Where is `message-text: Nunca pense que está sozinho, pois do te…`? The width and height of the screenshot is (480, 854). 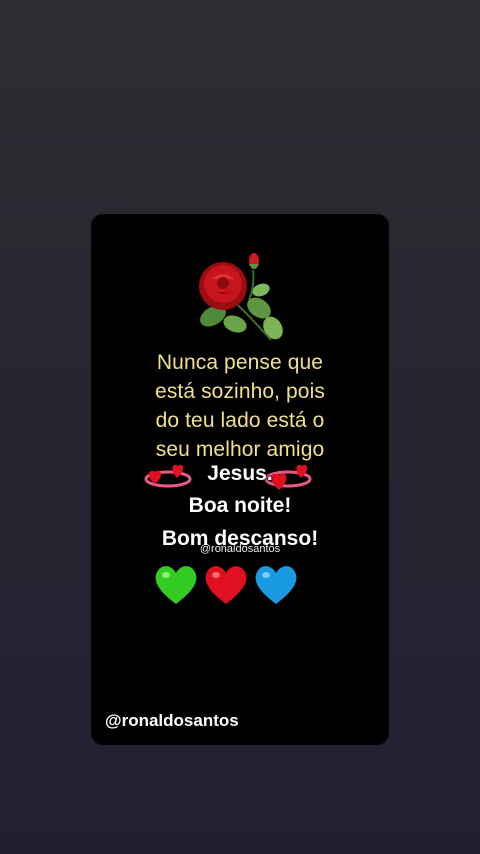 message-text: Nunca pense que está sozinho, pois do te… is located at coordinates (240, 406).